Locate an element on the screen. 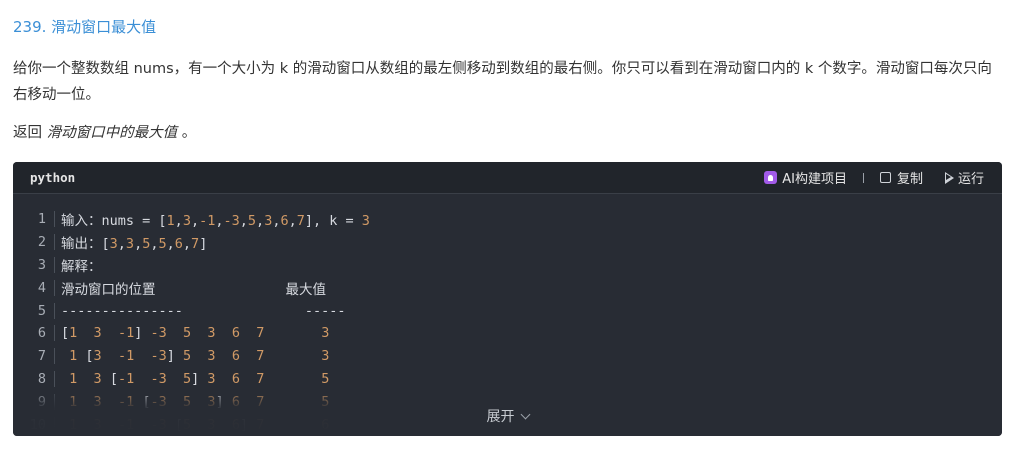  line-number: 6 is located at coordinates (34, 333).